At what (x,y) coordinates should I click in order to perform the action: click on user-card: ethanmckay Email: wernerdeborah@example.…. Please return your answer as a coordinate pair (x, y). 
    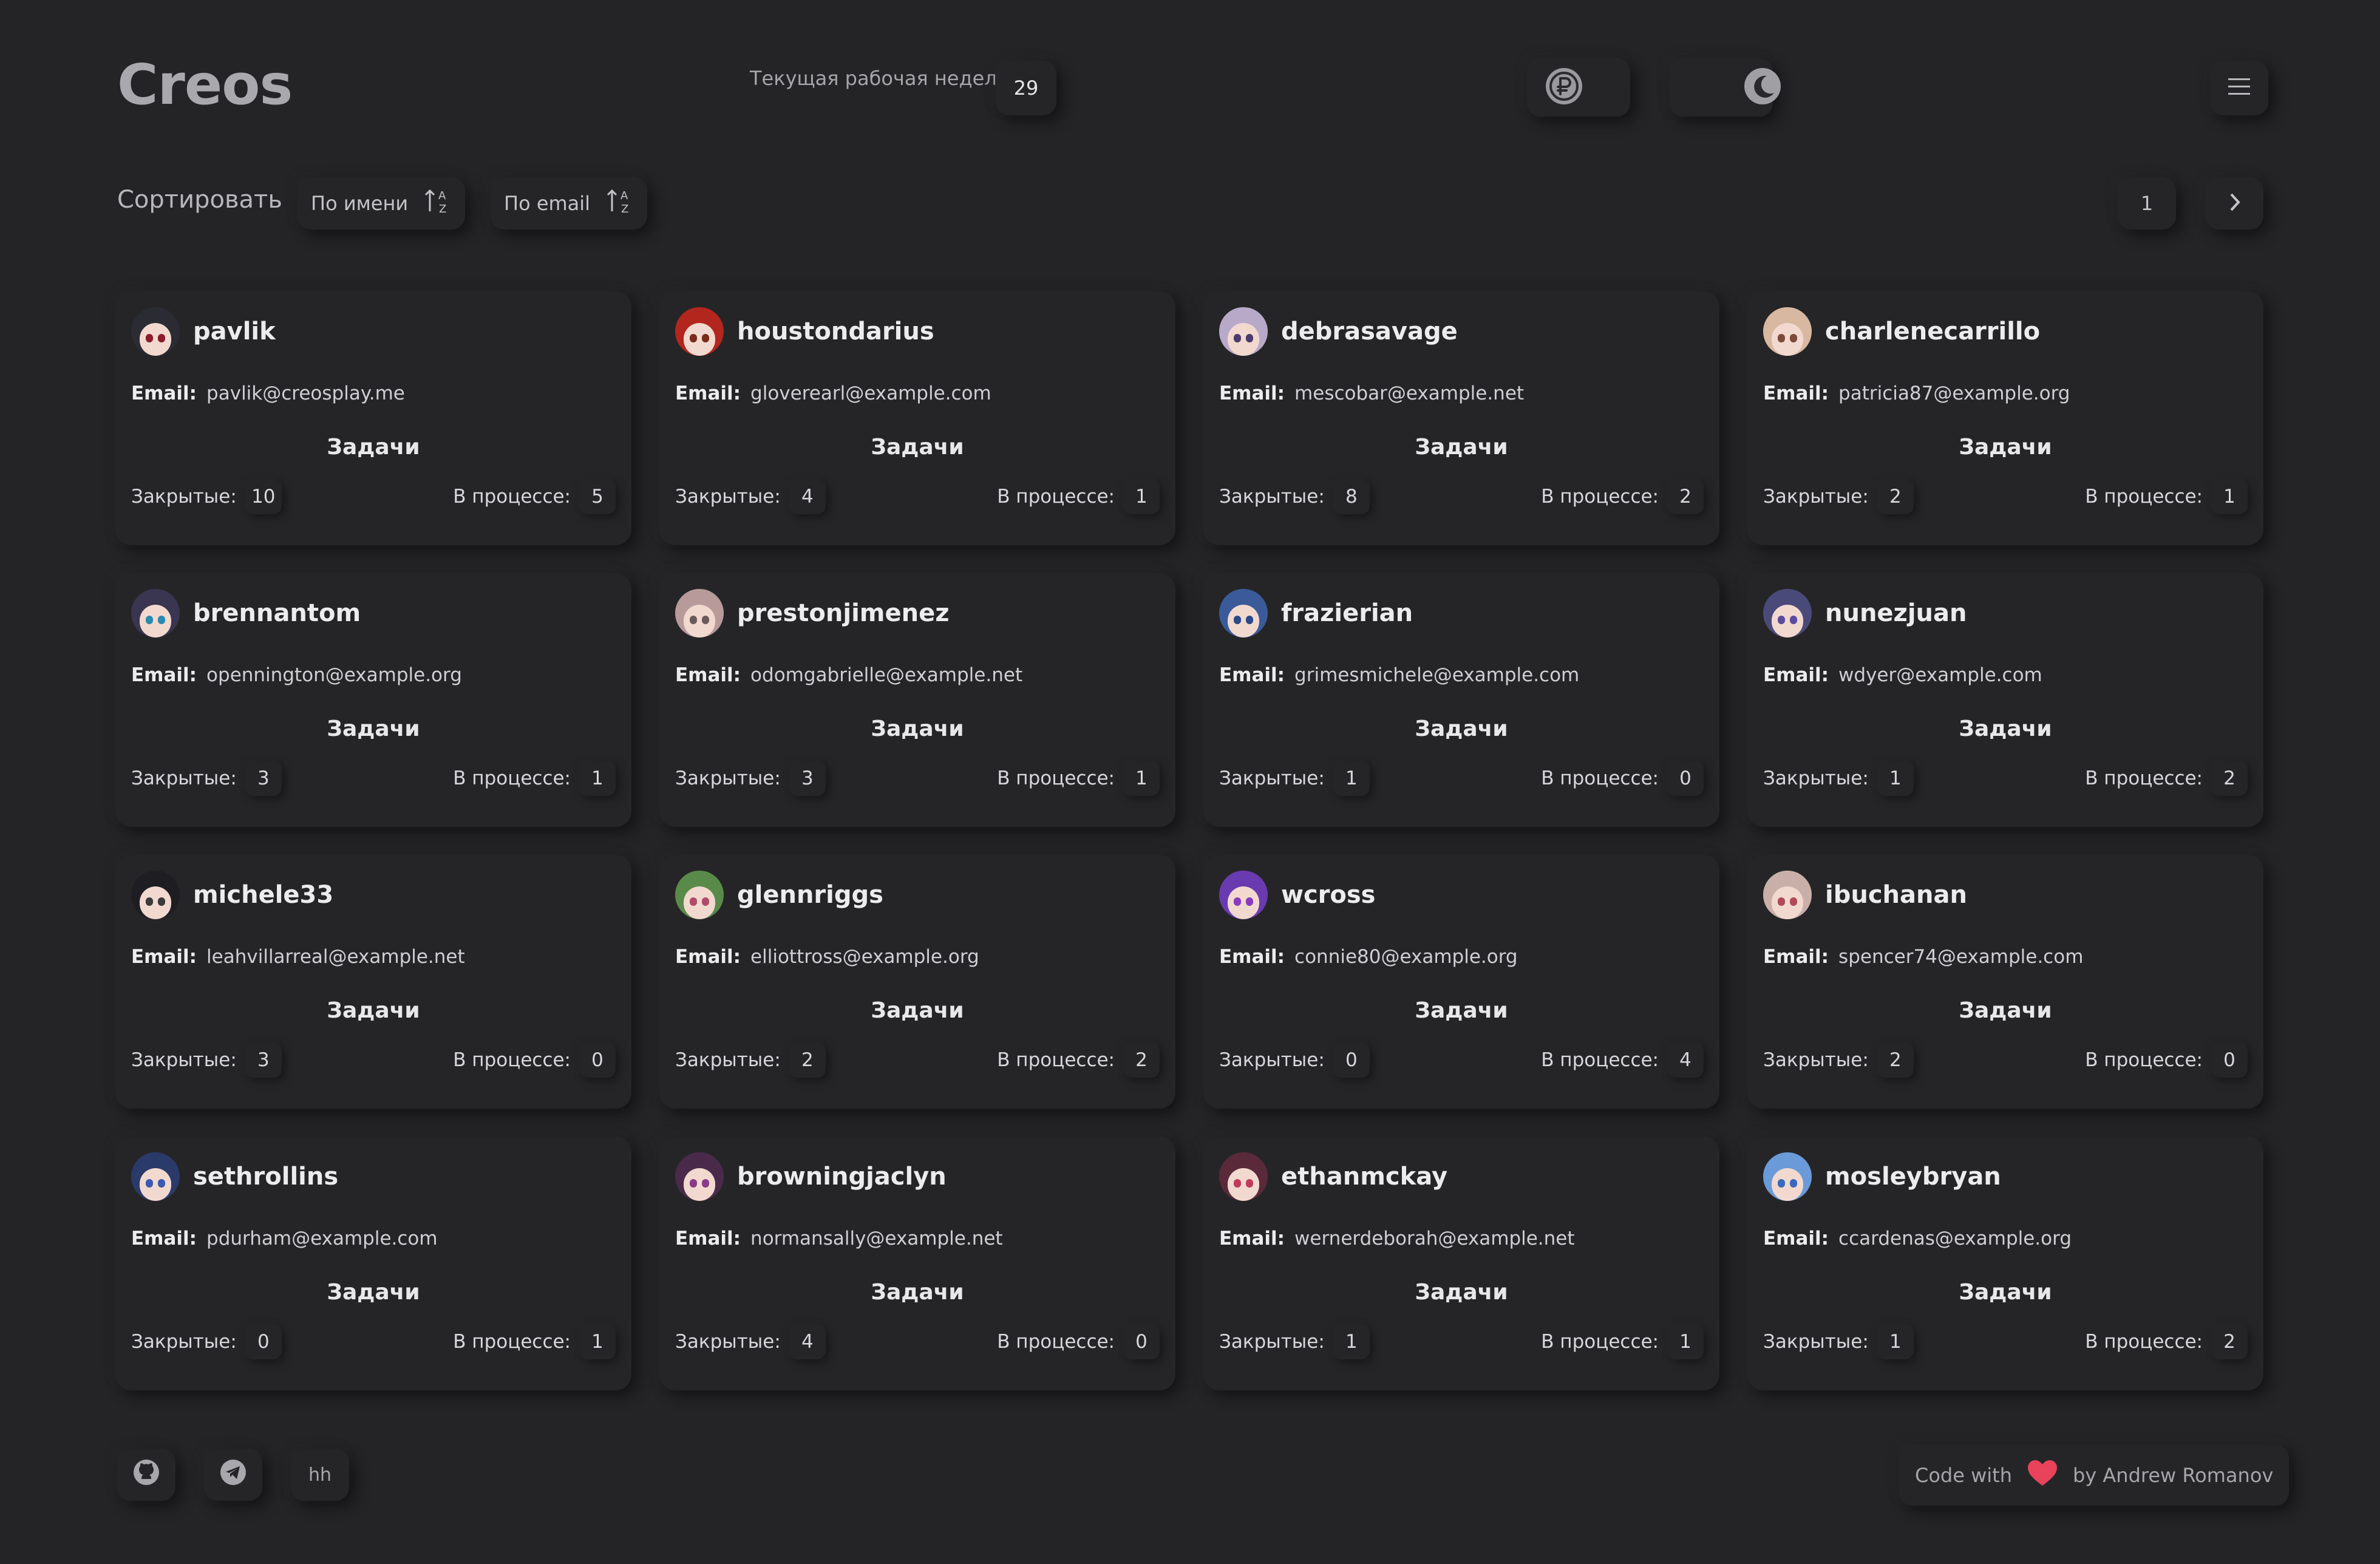
    Looking at the image, I should click on (1461, 1263).